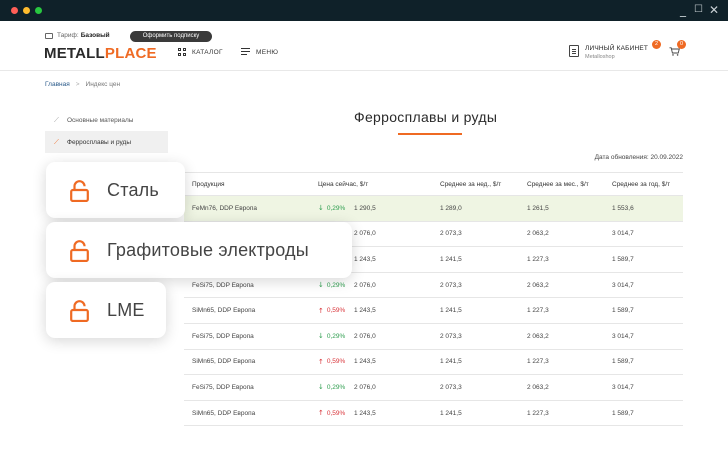 This screenshot has width=728, height=450. I want to click on sidebar-item-basic-materials: ⟋ Основные материалы, so click(106, 120).